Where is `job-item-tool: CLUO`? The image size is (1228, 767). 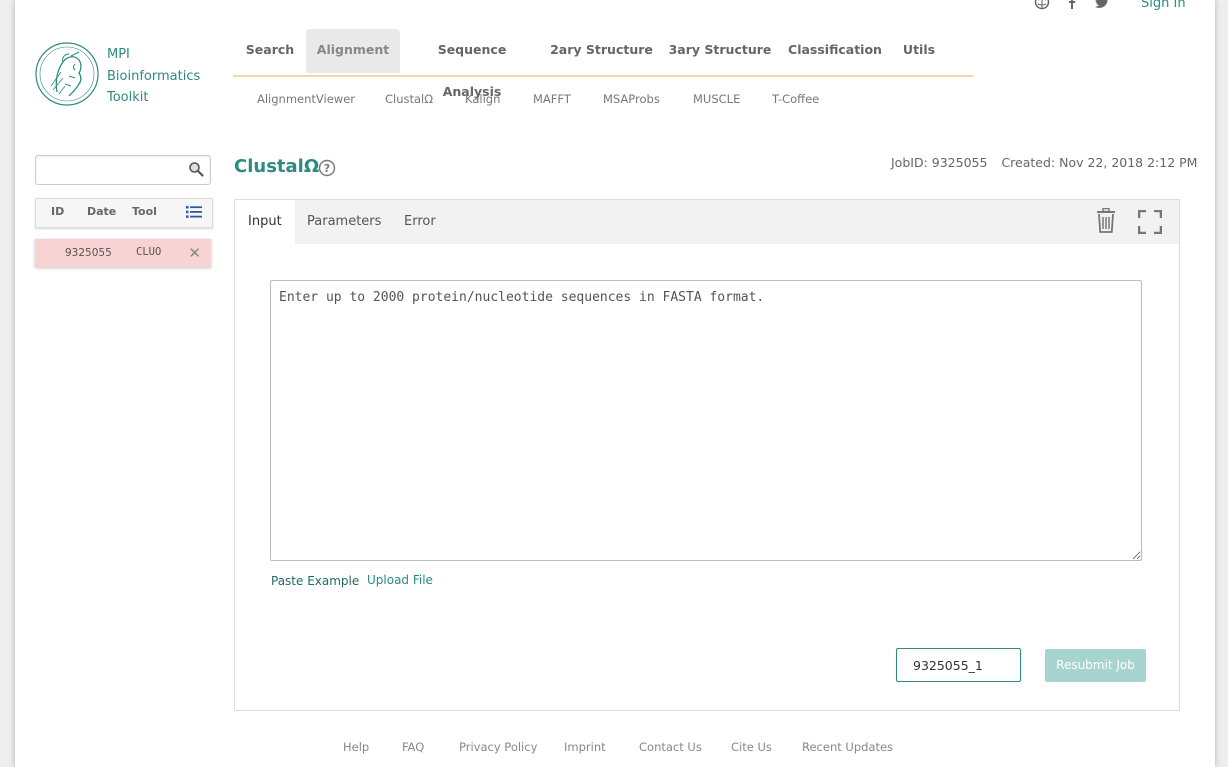 job-item-tool: CLUO is located at coordinates (149, 252).